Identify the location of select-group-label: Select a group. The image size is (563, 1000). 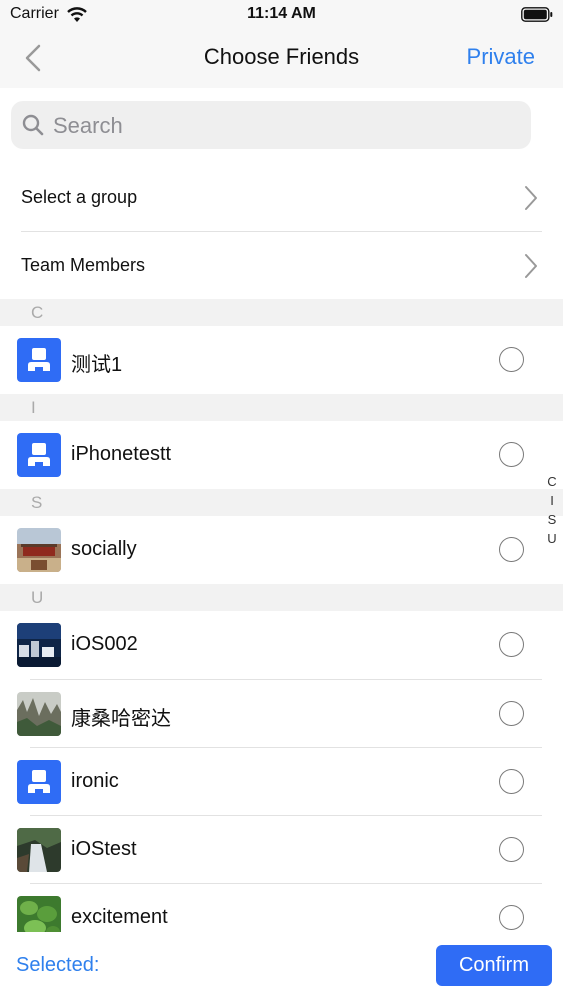
(79, 197).